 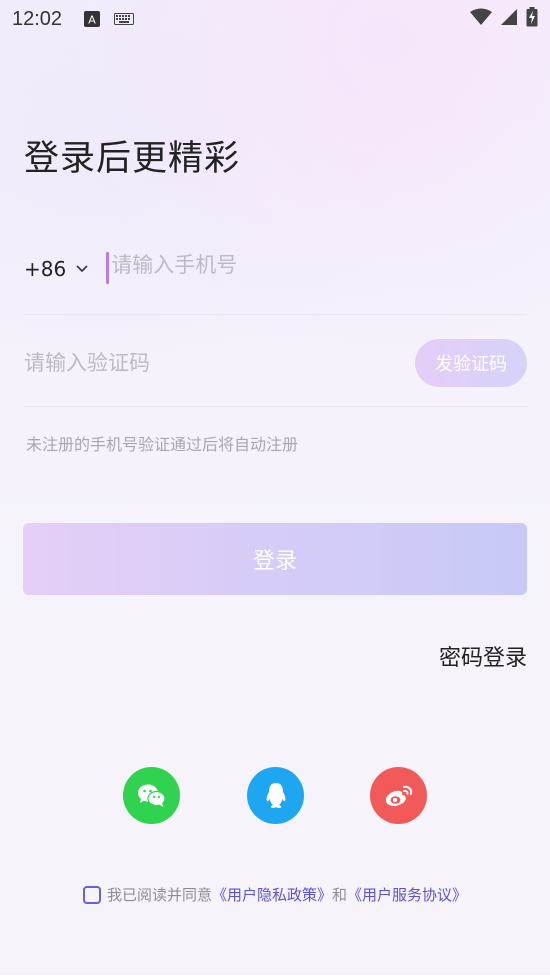 What do you see at coordinates (160, 895) in the screenshot?
I see `agreement-prefix: 我已阅读并同意` at bounding box center [160, 895].